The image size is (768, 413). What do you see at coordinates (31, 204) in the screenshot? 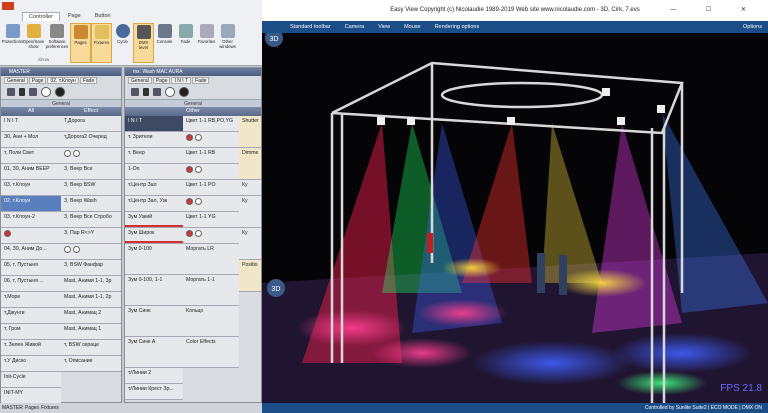
I see `cue-selected: 02, т.Клоун` at bounding box center [31, 204].